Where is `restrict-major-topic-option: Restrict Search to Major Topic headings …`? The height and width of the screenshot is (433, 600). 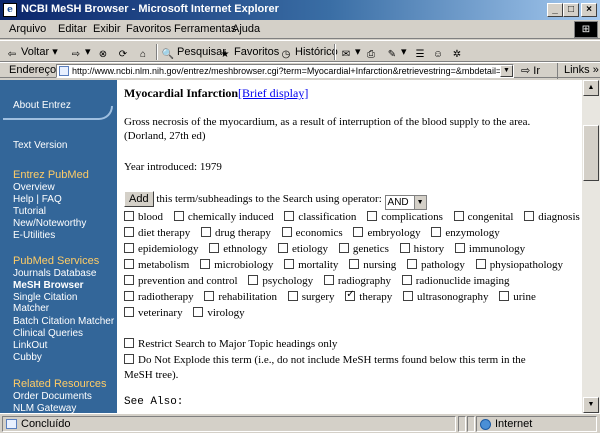 restrict-major-topic-option: Restrict Search to Major Topic headings … is located at coordinates (230, 344).